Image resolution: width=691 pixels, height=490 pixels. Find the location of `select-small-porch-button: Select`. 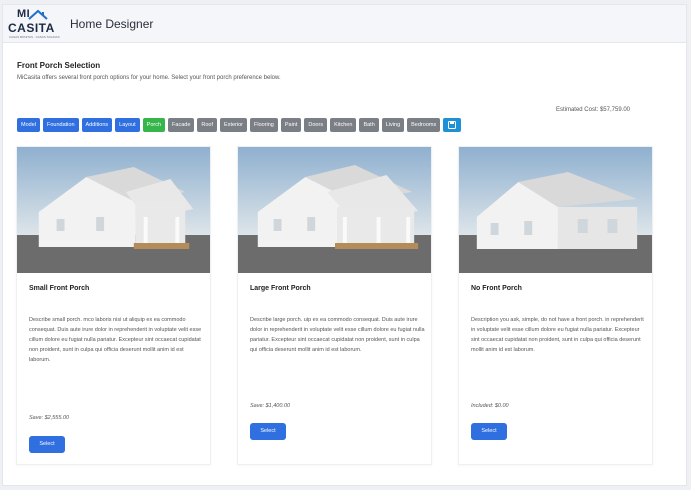

select-small-porch-button: Select is located at coordinates (47, 444).